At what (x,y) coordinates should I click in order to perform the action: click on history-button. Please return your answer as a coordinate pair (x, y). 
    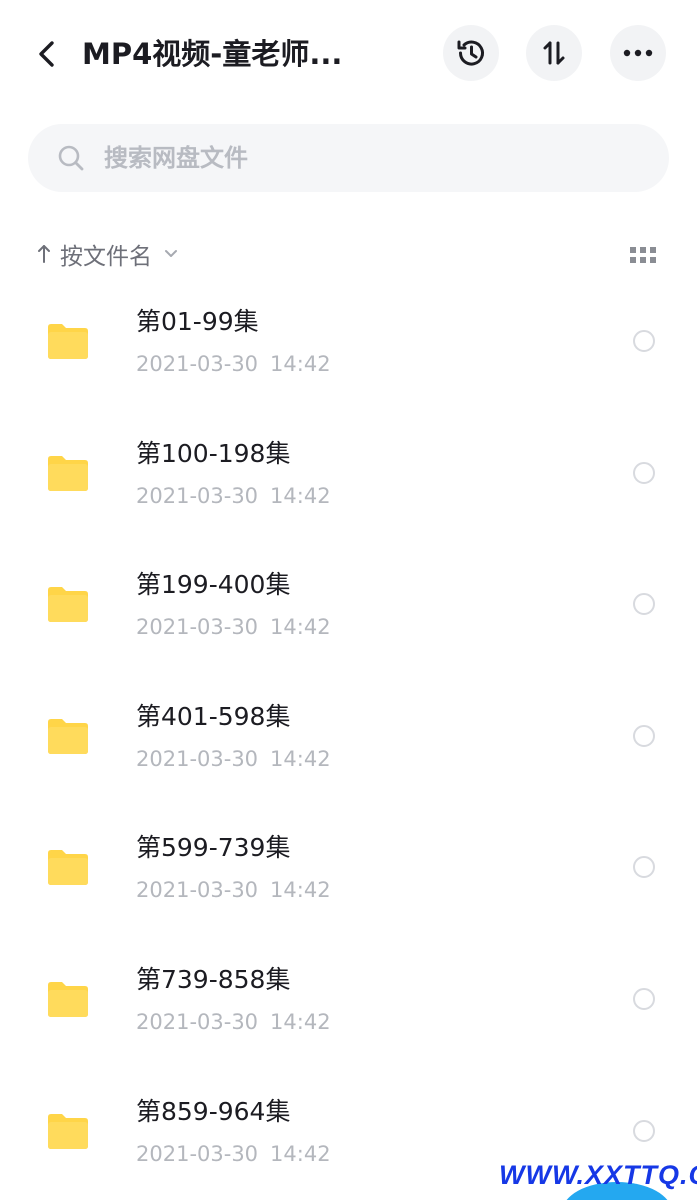
    Looking at the image, I should click on (471, 53).